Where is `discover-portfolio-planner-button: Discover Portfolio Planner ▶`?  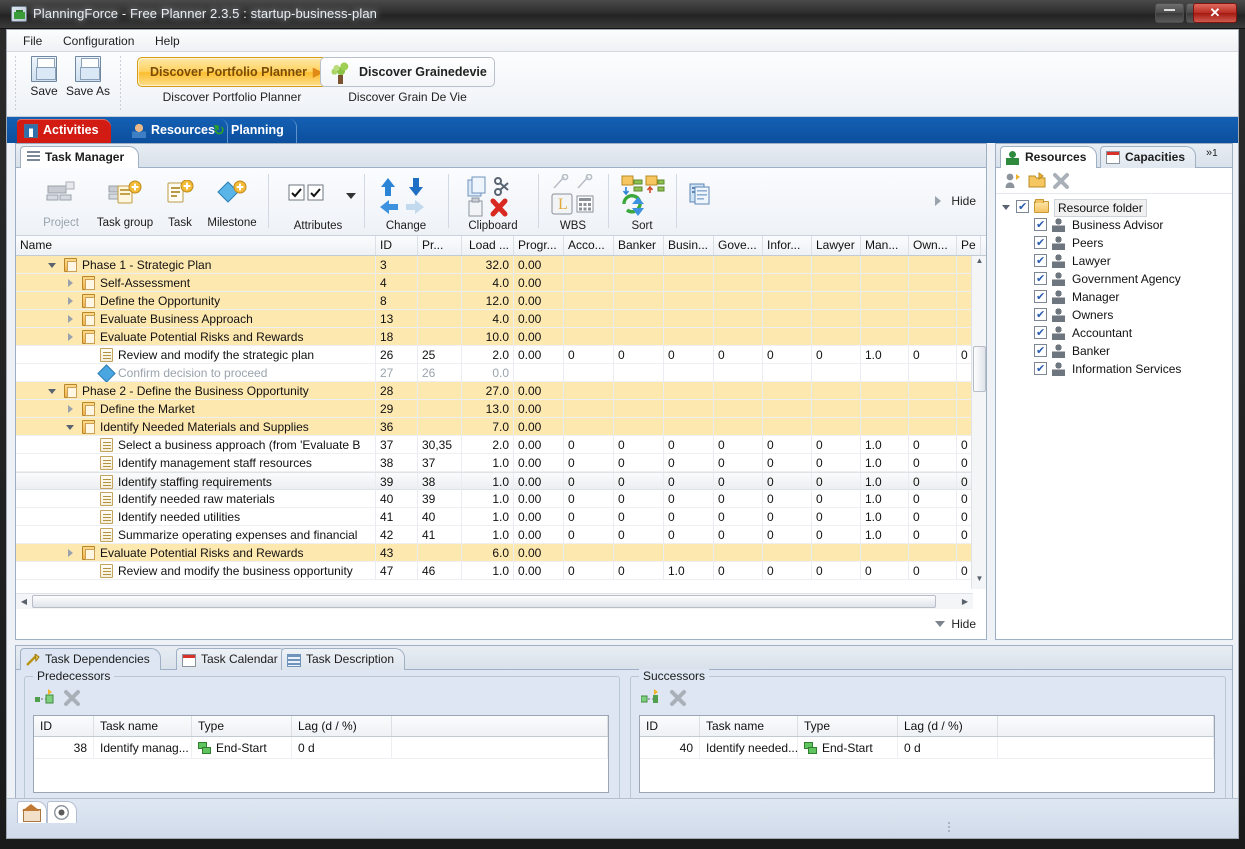 discover-portfolio-planner-button: Discover Portfolio Planner ▶ is located at coordinates (232, 72).